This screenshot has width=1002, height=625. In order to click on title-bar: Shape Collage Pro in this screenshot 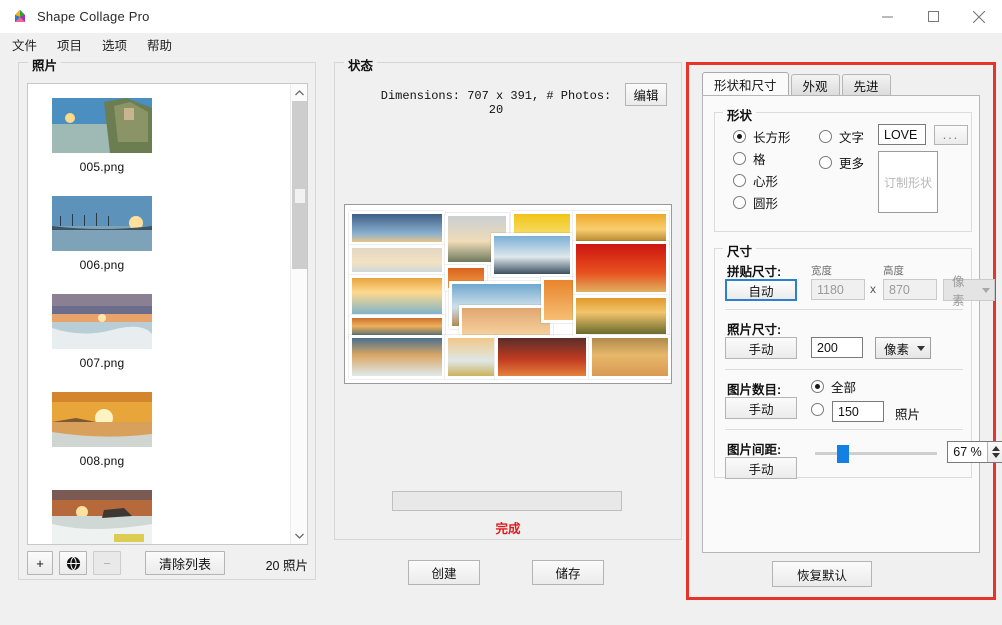, I will do `click(501, 16)`.